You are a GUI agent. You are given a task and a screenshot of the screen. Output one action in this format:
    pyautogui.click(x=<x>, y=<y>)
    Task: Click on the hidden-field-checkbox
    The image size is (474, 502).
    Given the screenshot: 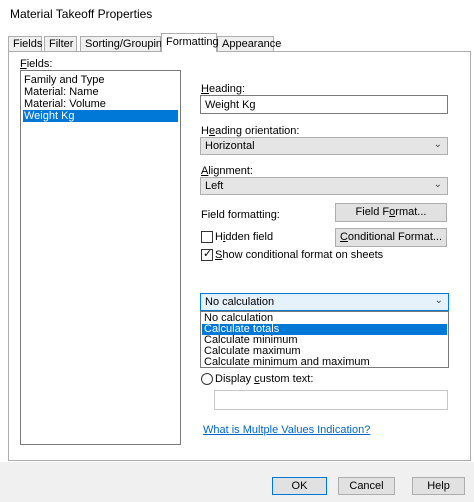 What is the action you would take?
    pyautogui.click(x=207, y=237)
    